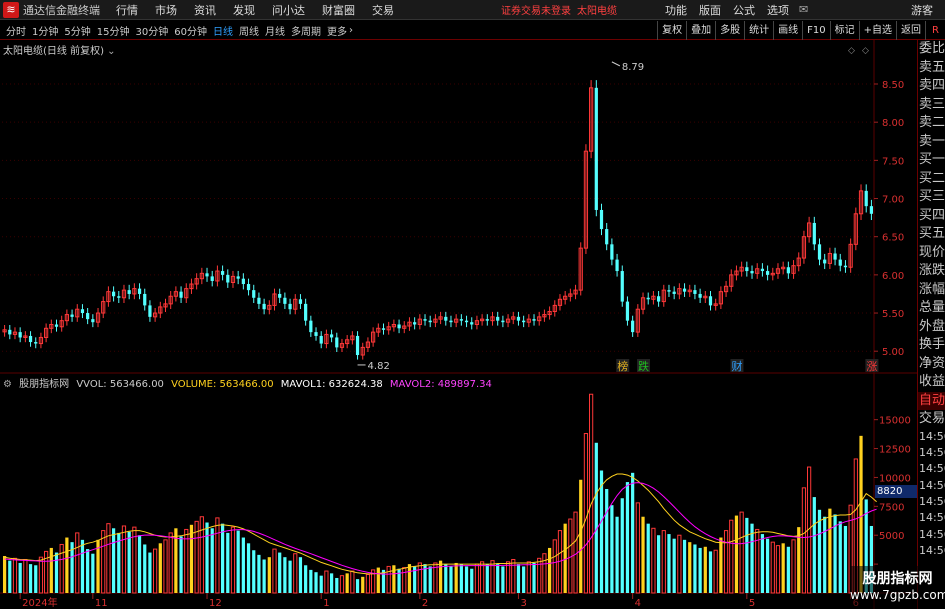 The width and height of the screenshot is (945, 609). What do you see at coordinates (932, 363) in the screenshot?
I see `quote-field-17: 净资` at bounding box center [932, 363].